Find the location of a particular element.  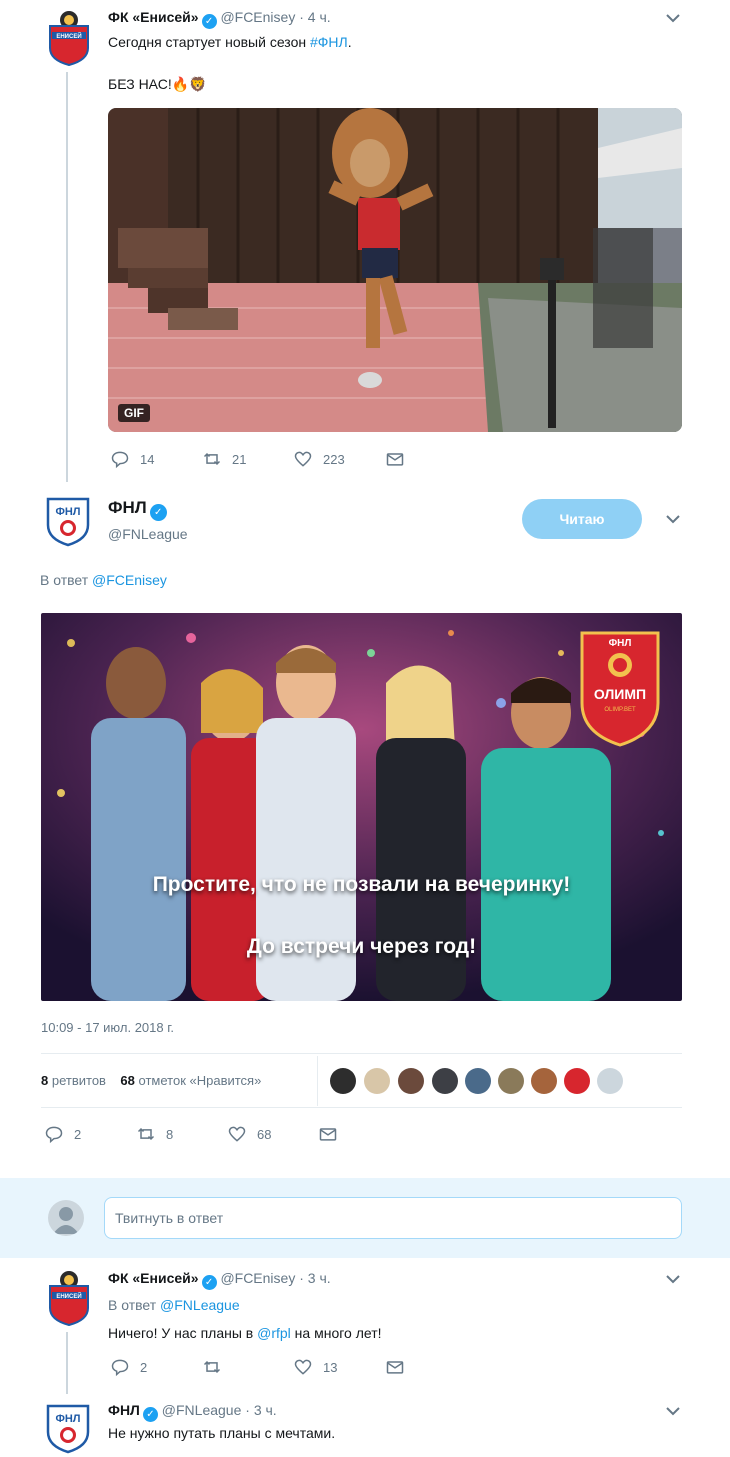

reply-input: Твитнуть в ответ is located at coordinates (393, 1218).